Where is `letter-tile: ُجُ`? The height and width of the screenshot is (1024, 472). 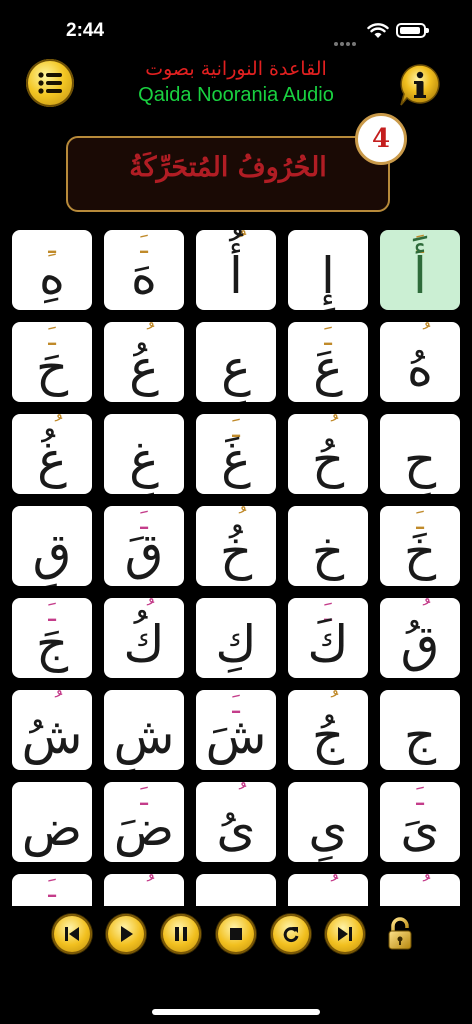 letter-tile: ُجُ is located at coordinates (328, 730).